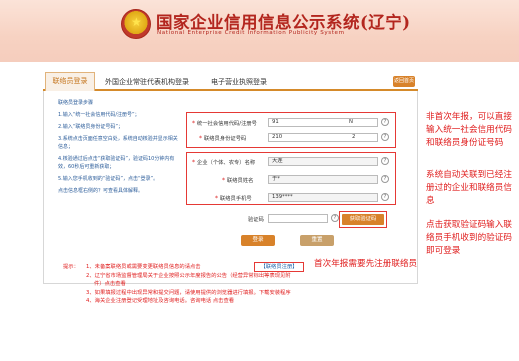  I want to click on step-2: 2.输入“联络员身份证号码”；, so click(90, 127).